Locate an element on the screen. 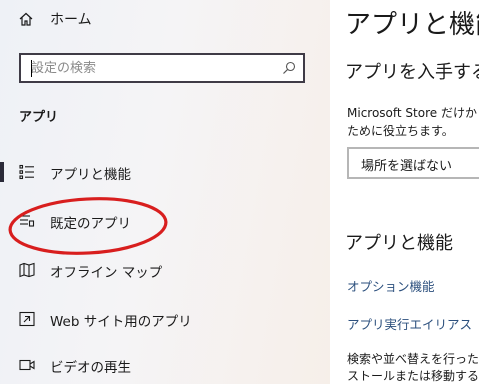 The image size is (479, 384). sidebar-item-label: アプリと機能 is located at coordinates (90, 175).